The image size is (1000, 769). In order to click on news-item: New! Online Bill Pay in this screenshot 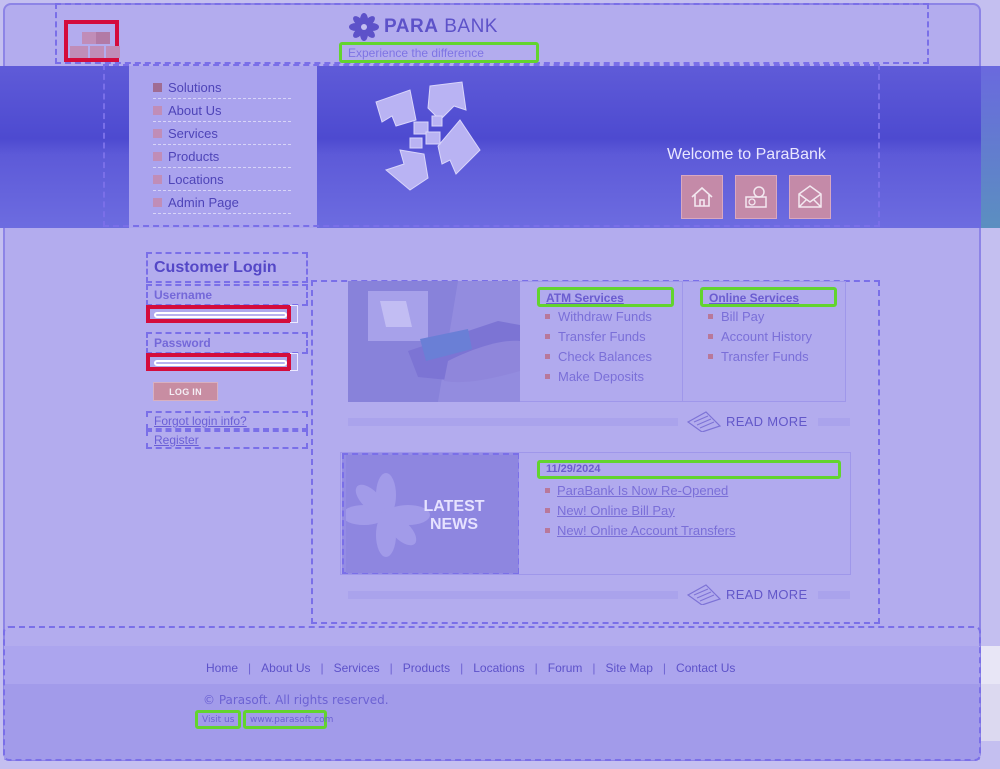, I will do `click(640, 510)`.